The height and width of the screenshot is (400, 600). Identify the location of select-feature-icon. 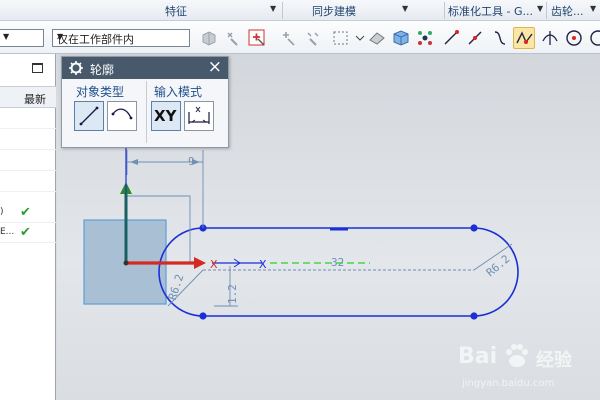
(209, 38).